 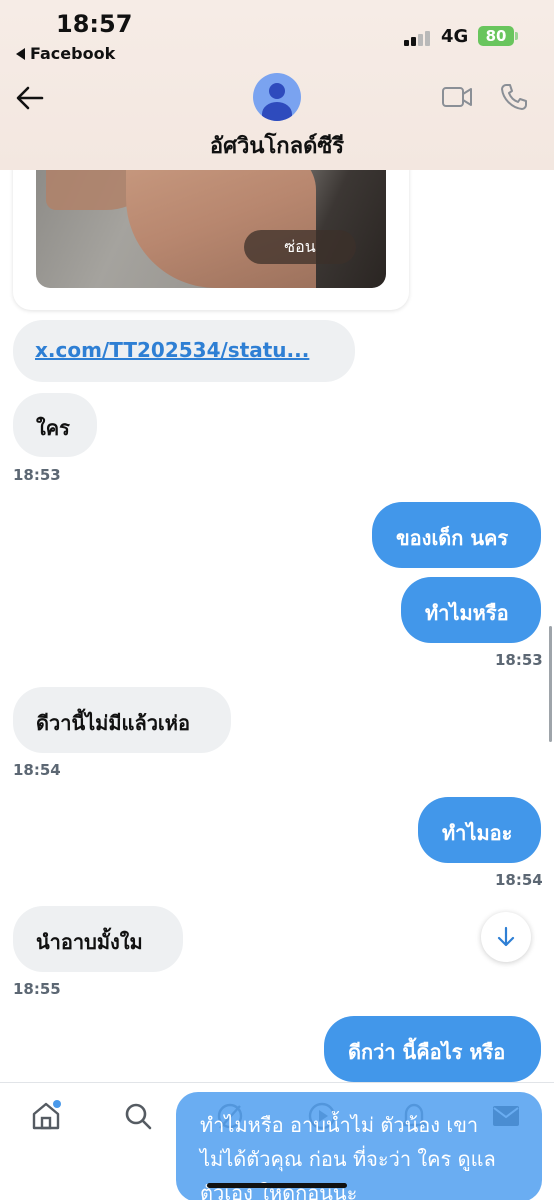 I want to click on network-type: 4G, so click(x=455, y=36).